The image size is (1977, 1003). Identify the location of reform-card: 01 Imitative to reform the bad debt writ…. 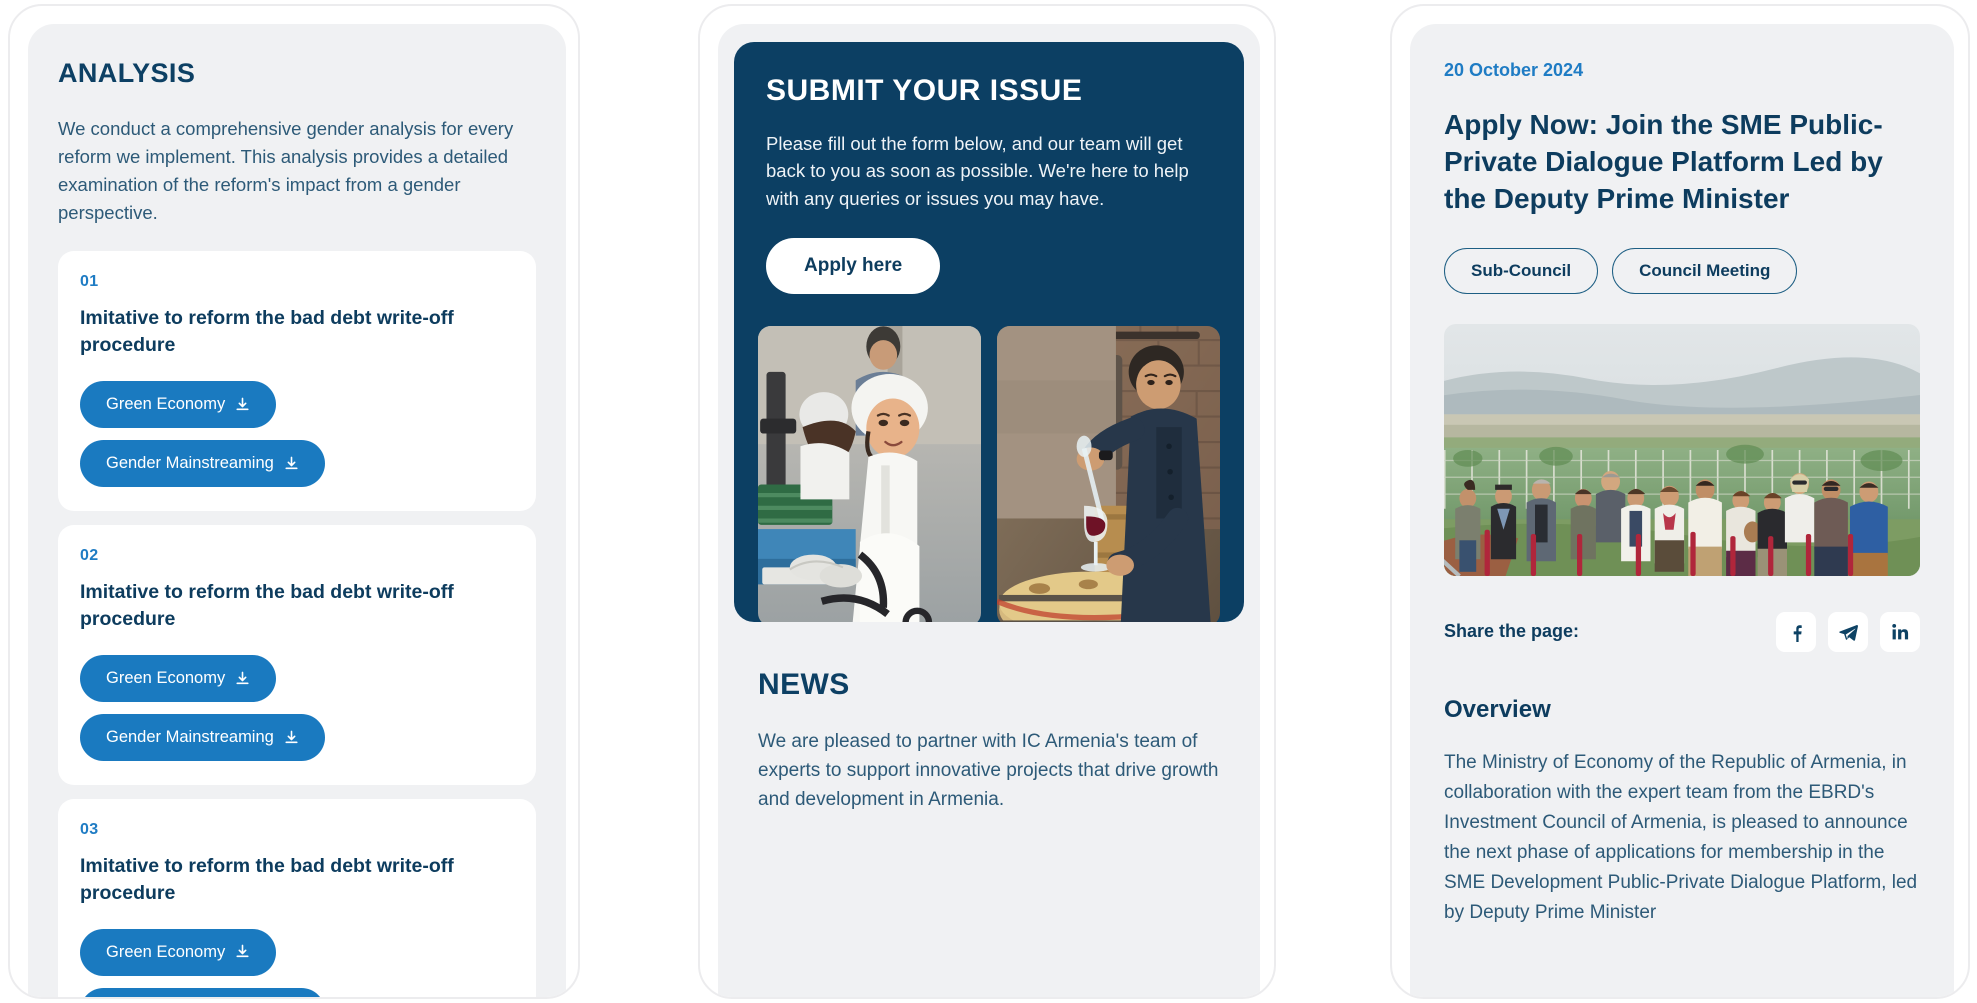
(297, 381).